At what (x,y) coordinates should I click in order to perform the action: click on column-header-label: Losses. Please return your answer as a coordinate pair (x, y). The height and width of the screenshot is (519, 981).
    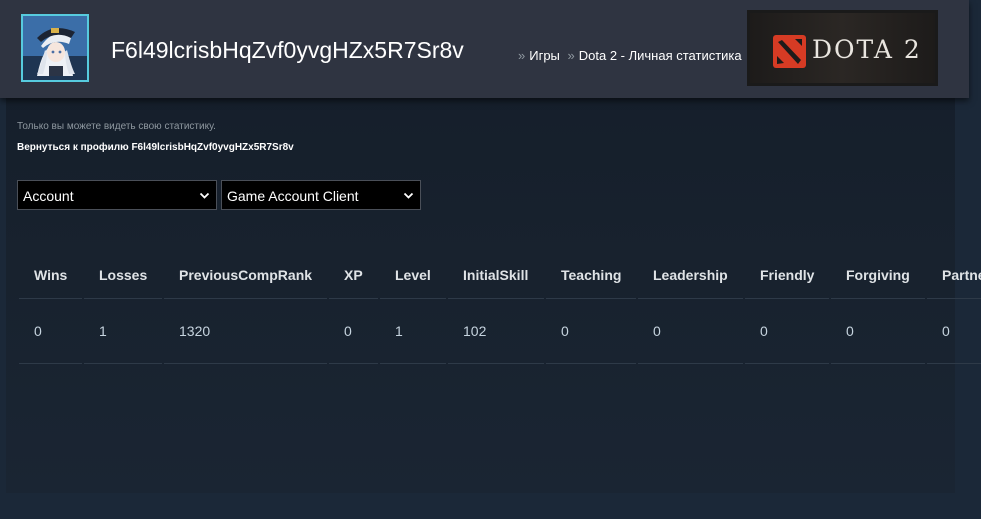
    Looking at the image, I should click on (123, 275).